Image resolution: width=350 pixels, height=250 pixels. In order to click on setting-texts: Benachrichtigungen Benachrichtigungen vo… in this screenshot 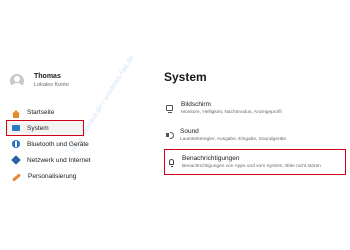, I will do `click(251, 162)`.